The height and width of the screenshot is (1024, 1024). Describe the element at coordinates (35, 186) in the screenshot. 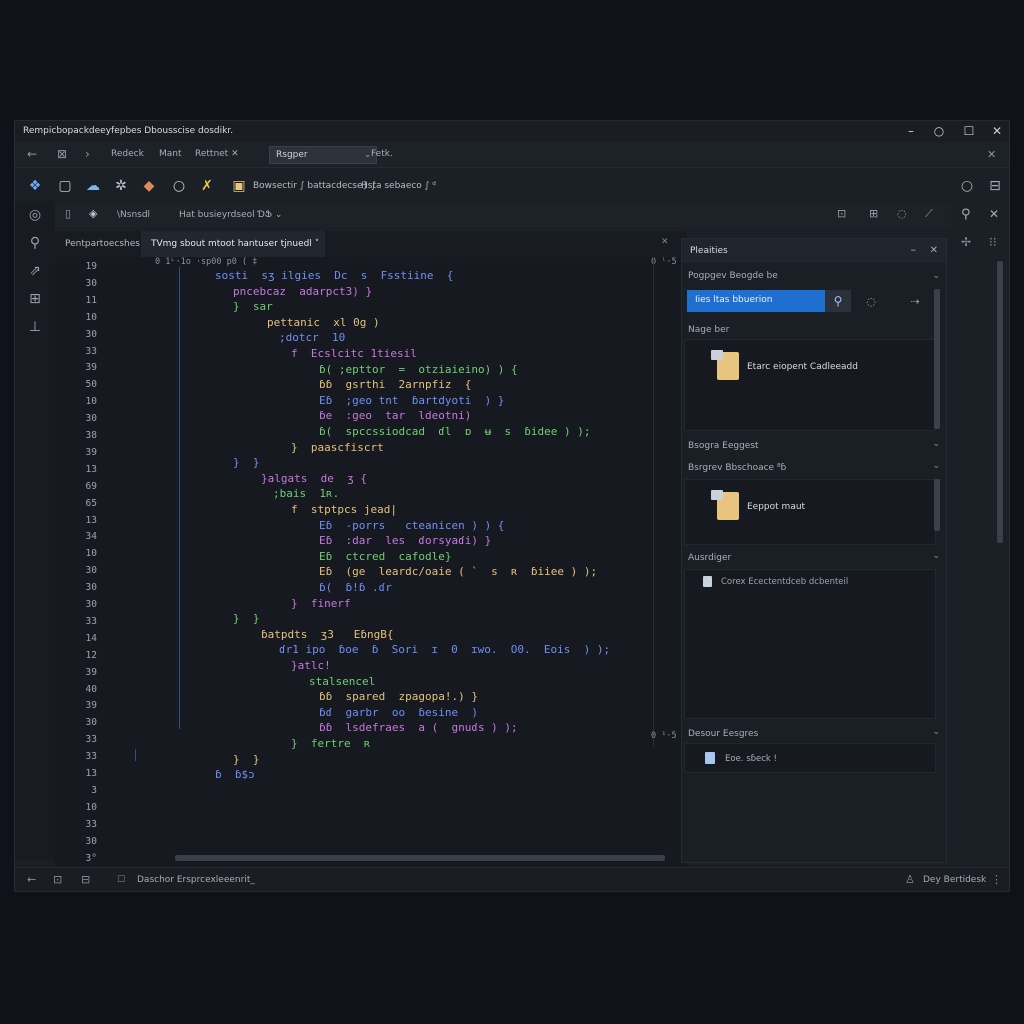

I see `git-icon: ❖` at that location.